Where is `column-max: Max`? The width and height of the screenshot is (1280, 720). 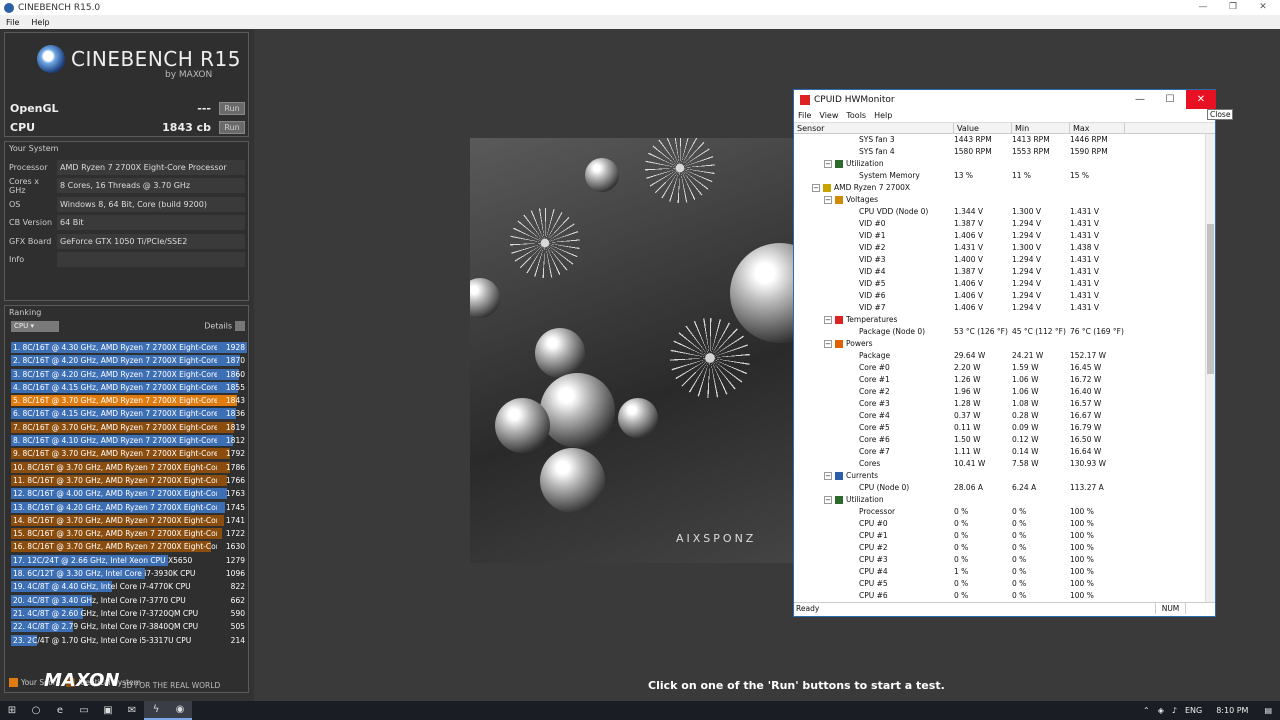 column-max: Max is located at coordinates (1097, 128).